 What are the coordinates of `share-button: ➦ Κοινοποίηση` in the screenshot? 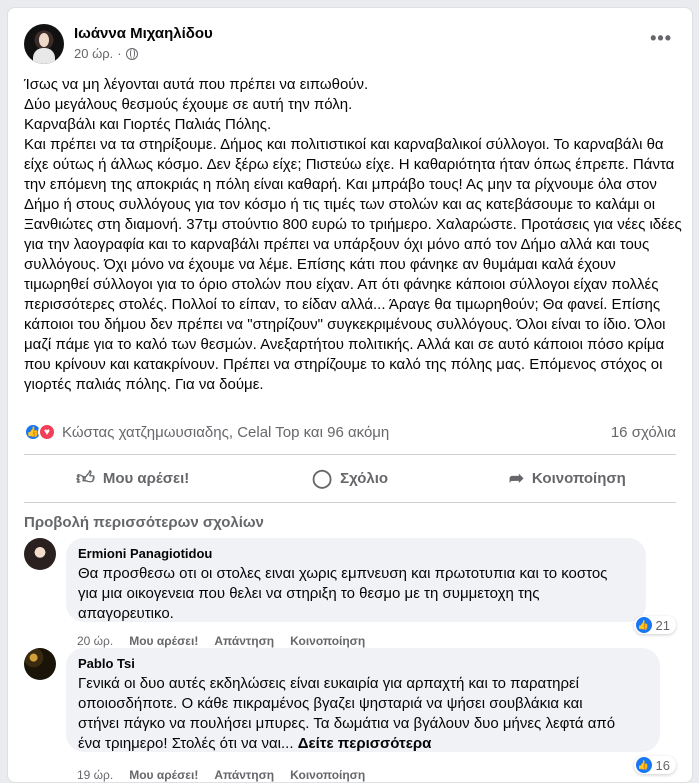 It's located at (567, 478).